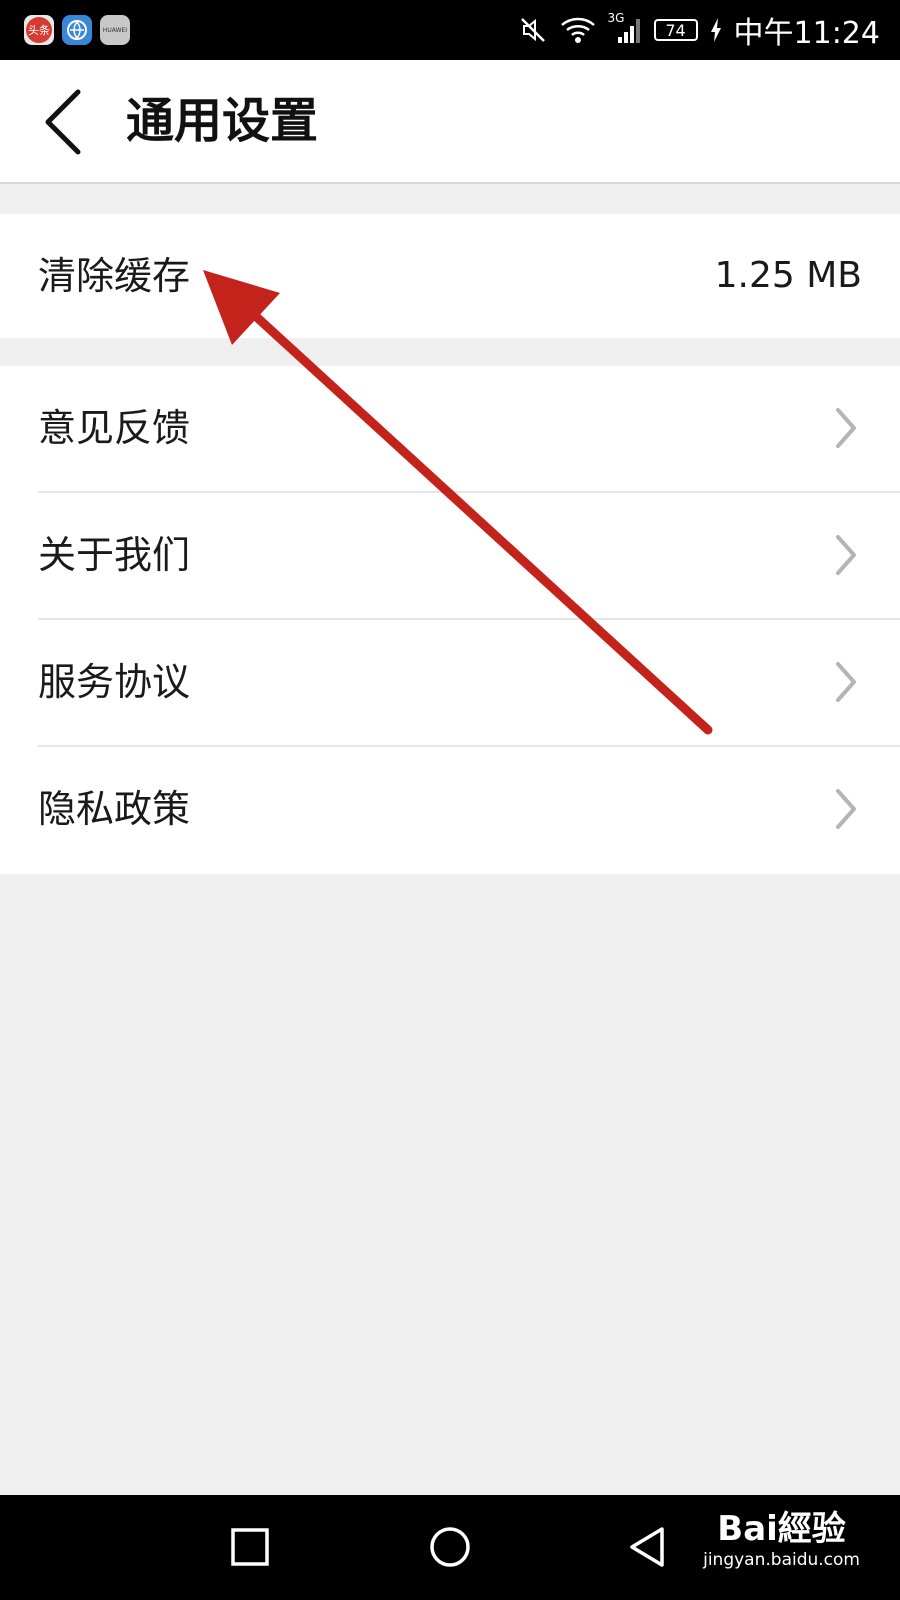 Image resolution: width=900 pixels, height=1600 pixels. I want to click on home-circle-icon, so click(450, 1547).